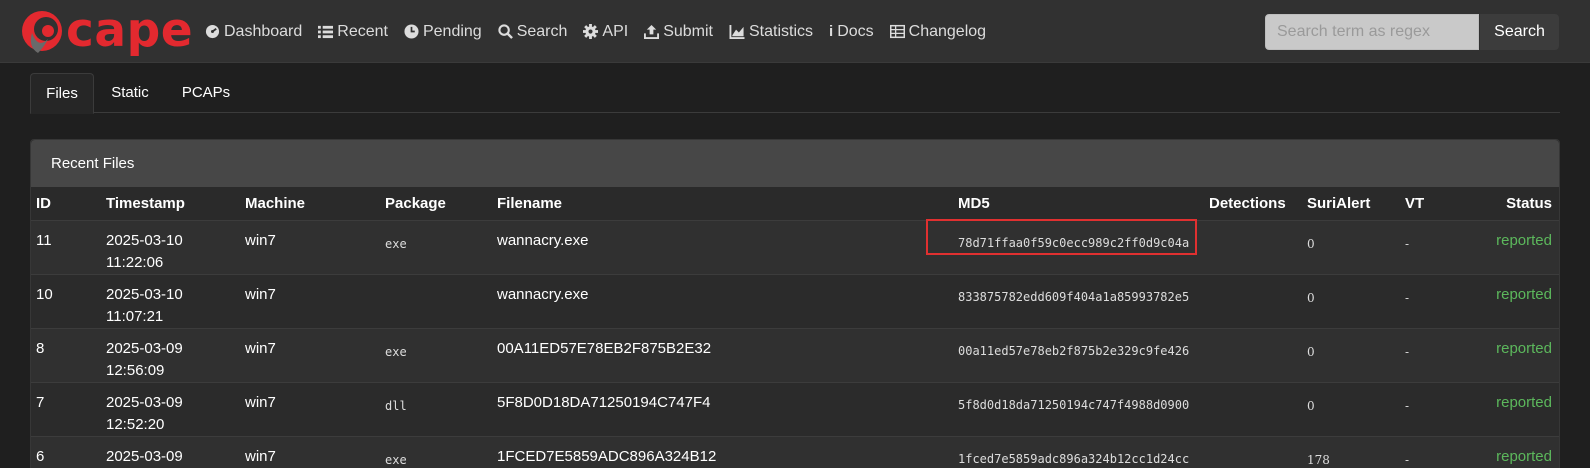  I want to click on cell-id: 6, so click(66, 451).